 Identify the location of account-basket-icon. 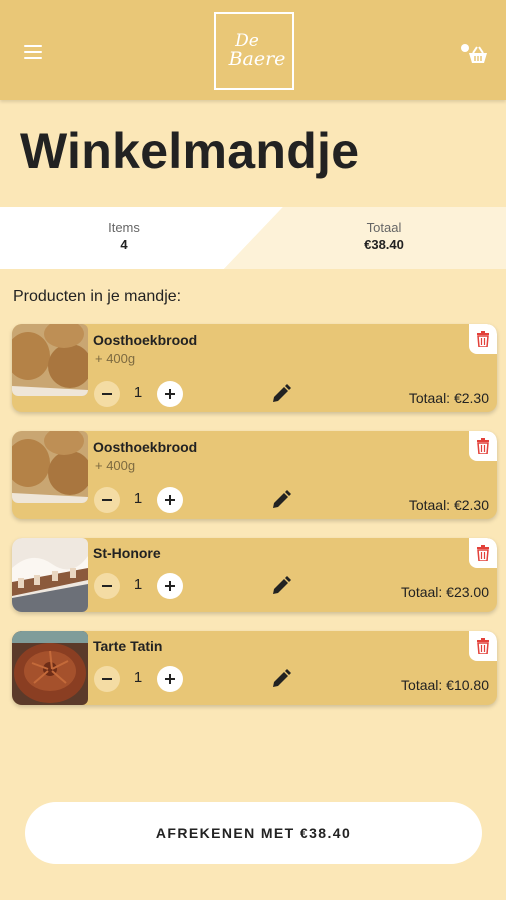
(473, 53).